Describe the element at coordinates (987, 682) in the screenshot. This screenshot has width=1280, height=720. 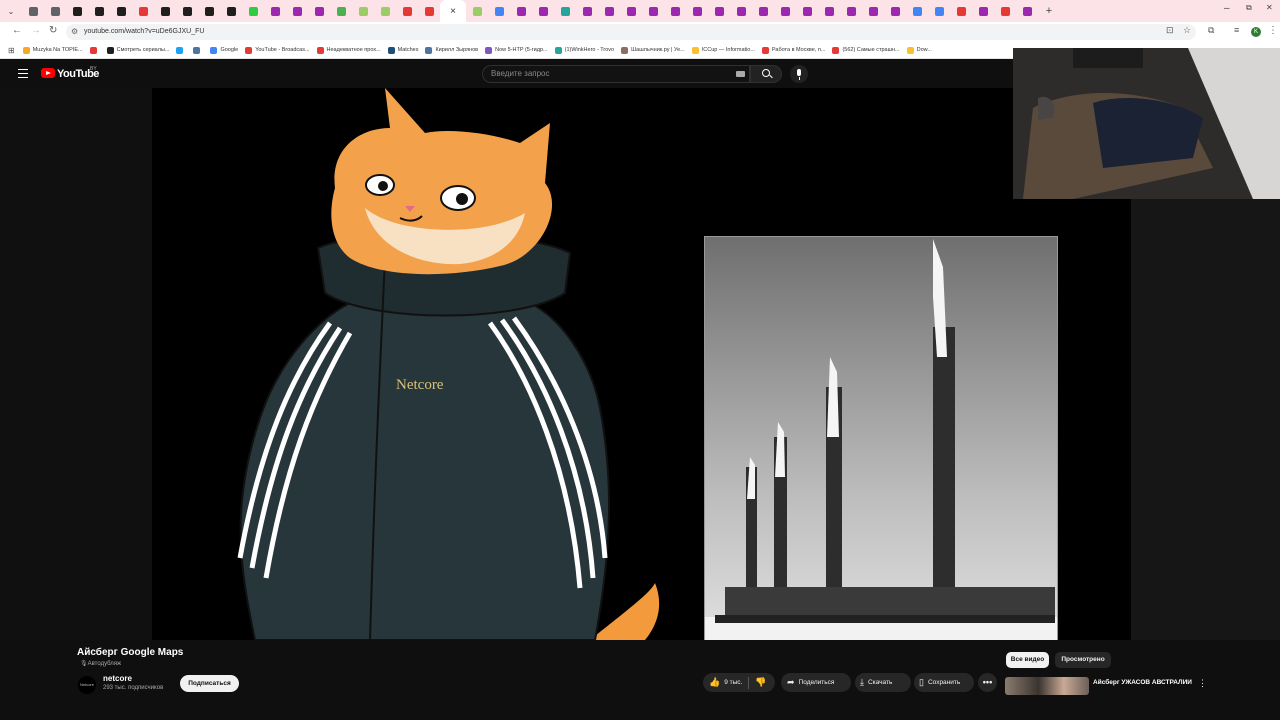
I see `more-actions-button: •••` at that location.